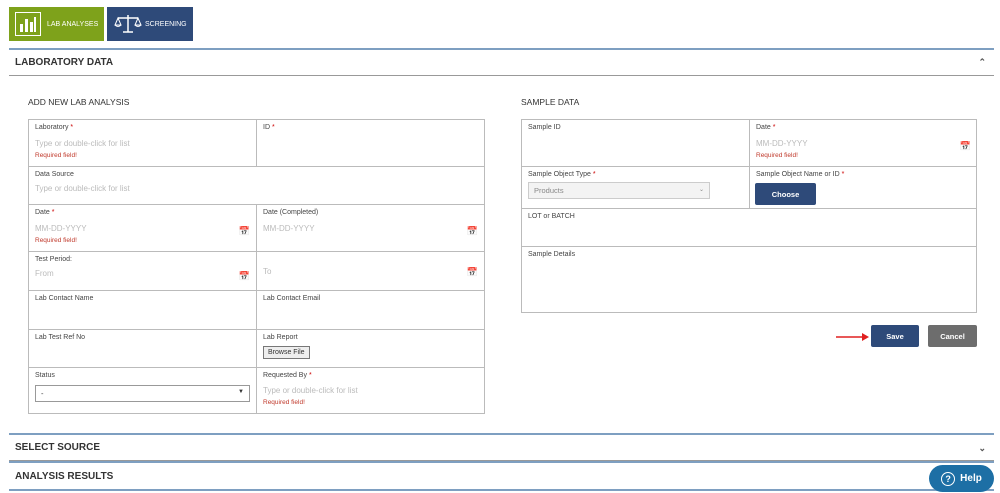 The height and width of the screenshot is (493, 1000). I want to click on sample-id-input, so click(635, 146).